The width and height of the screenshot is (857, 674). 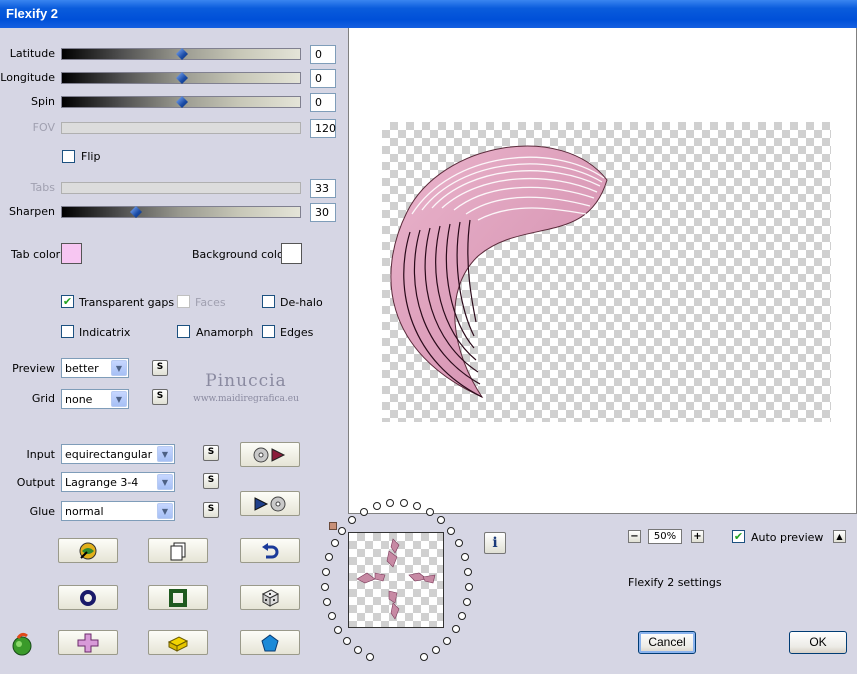 I want to click on brick-button, so click(x=178, y=642).